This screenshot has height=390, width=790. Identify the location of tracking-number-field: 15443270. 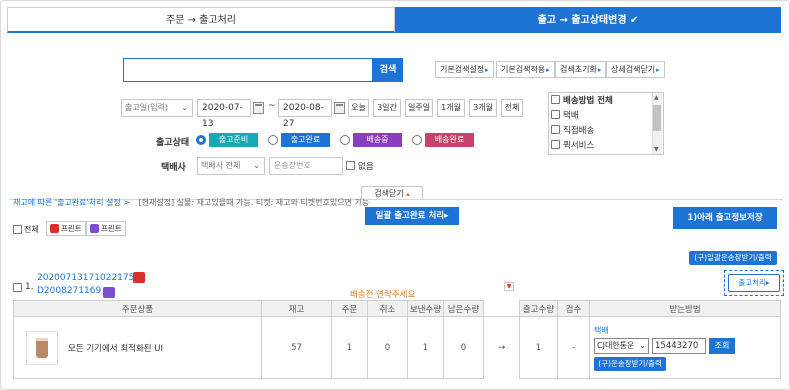
(679, 345).